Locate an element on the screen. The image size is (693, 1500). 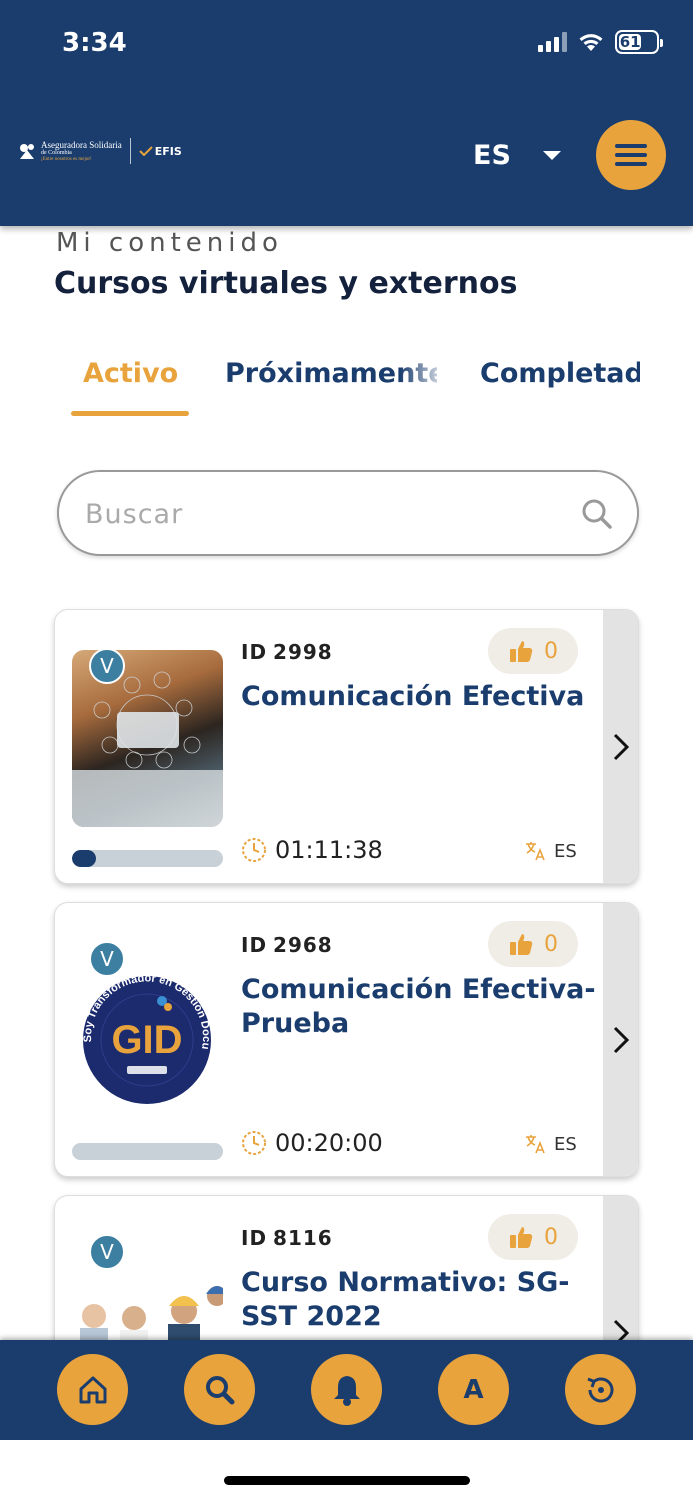
tab-completado: Completado is located at coordinates (560, 373).